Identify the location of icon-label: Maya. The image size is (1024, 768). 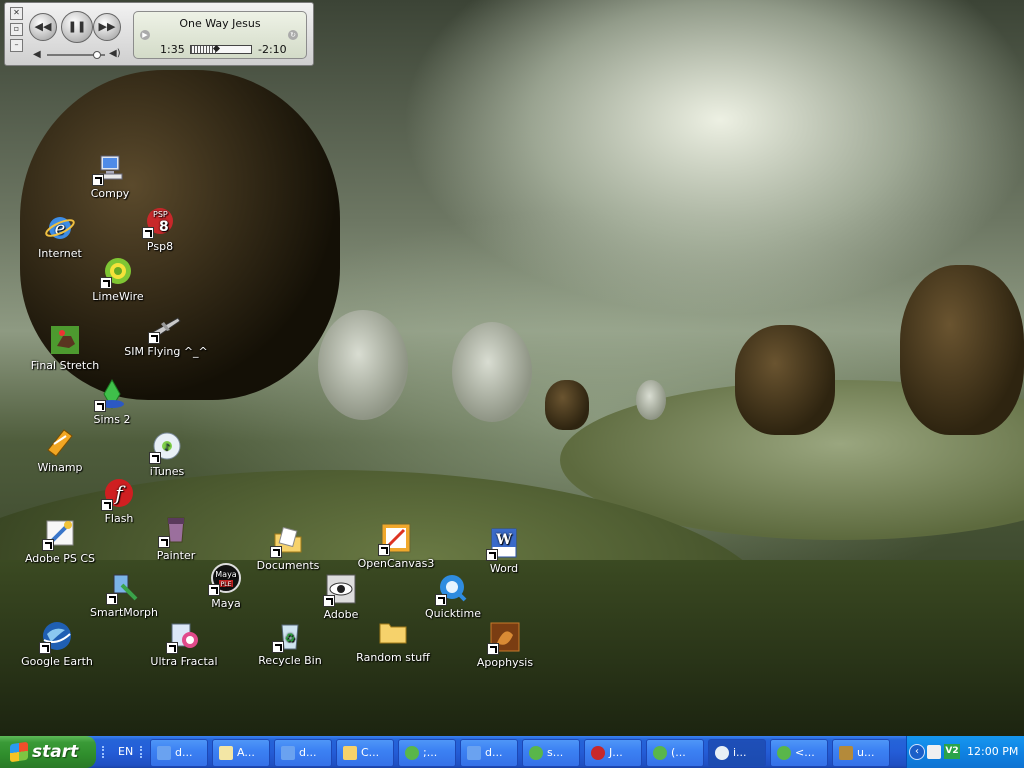
(226, 603).